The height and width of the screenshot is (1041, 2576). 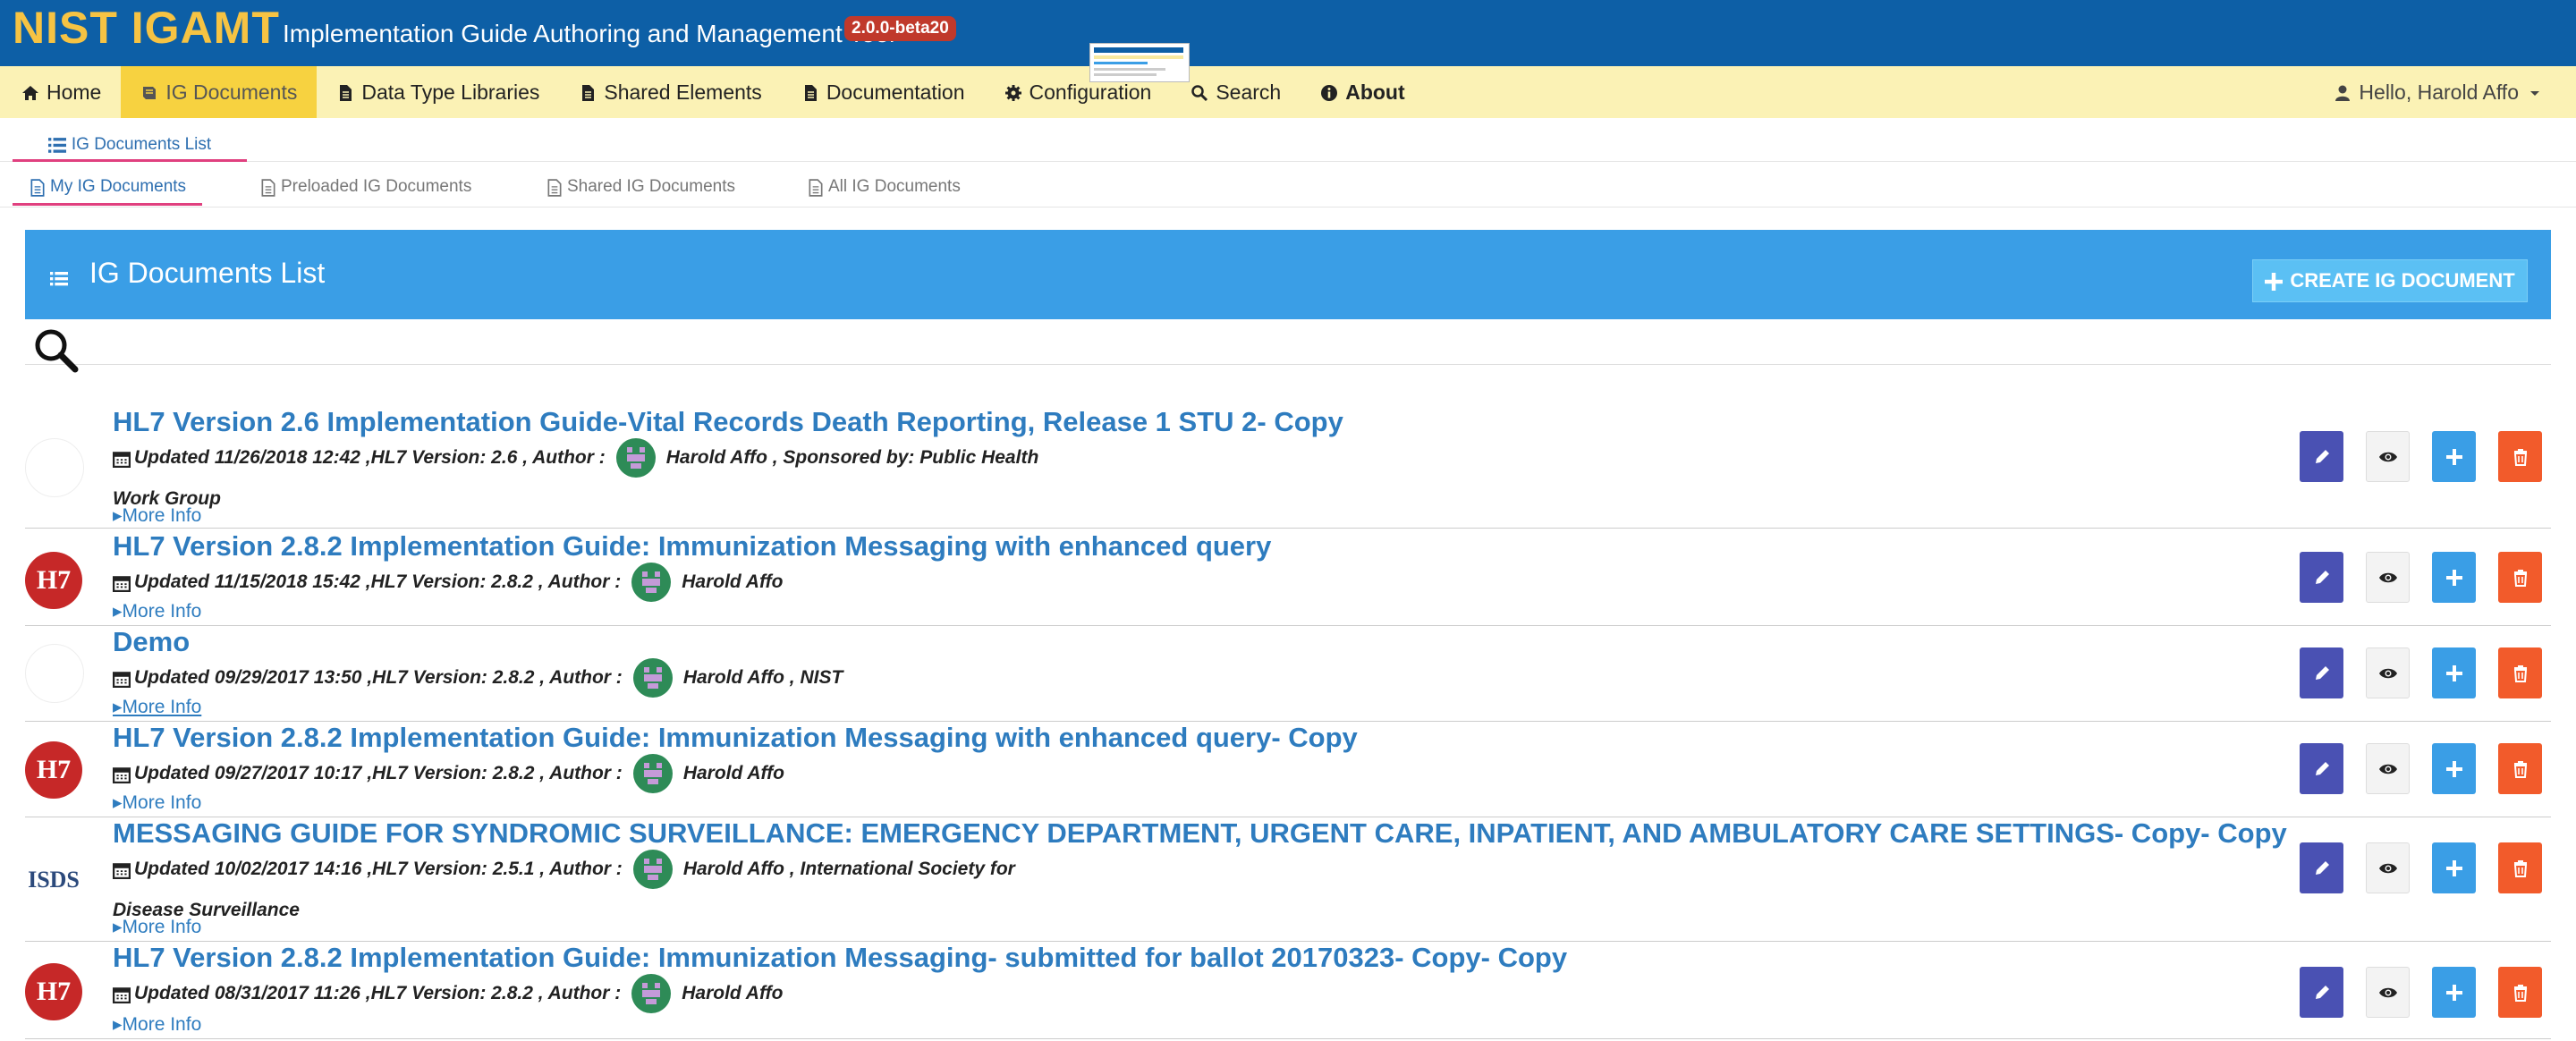 I want to click on document-author: Harold Affo , NIST, so click(x=762, y=678).